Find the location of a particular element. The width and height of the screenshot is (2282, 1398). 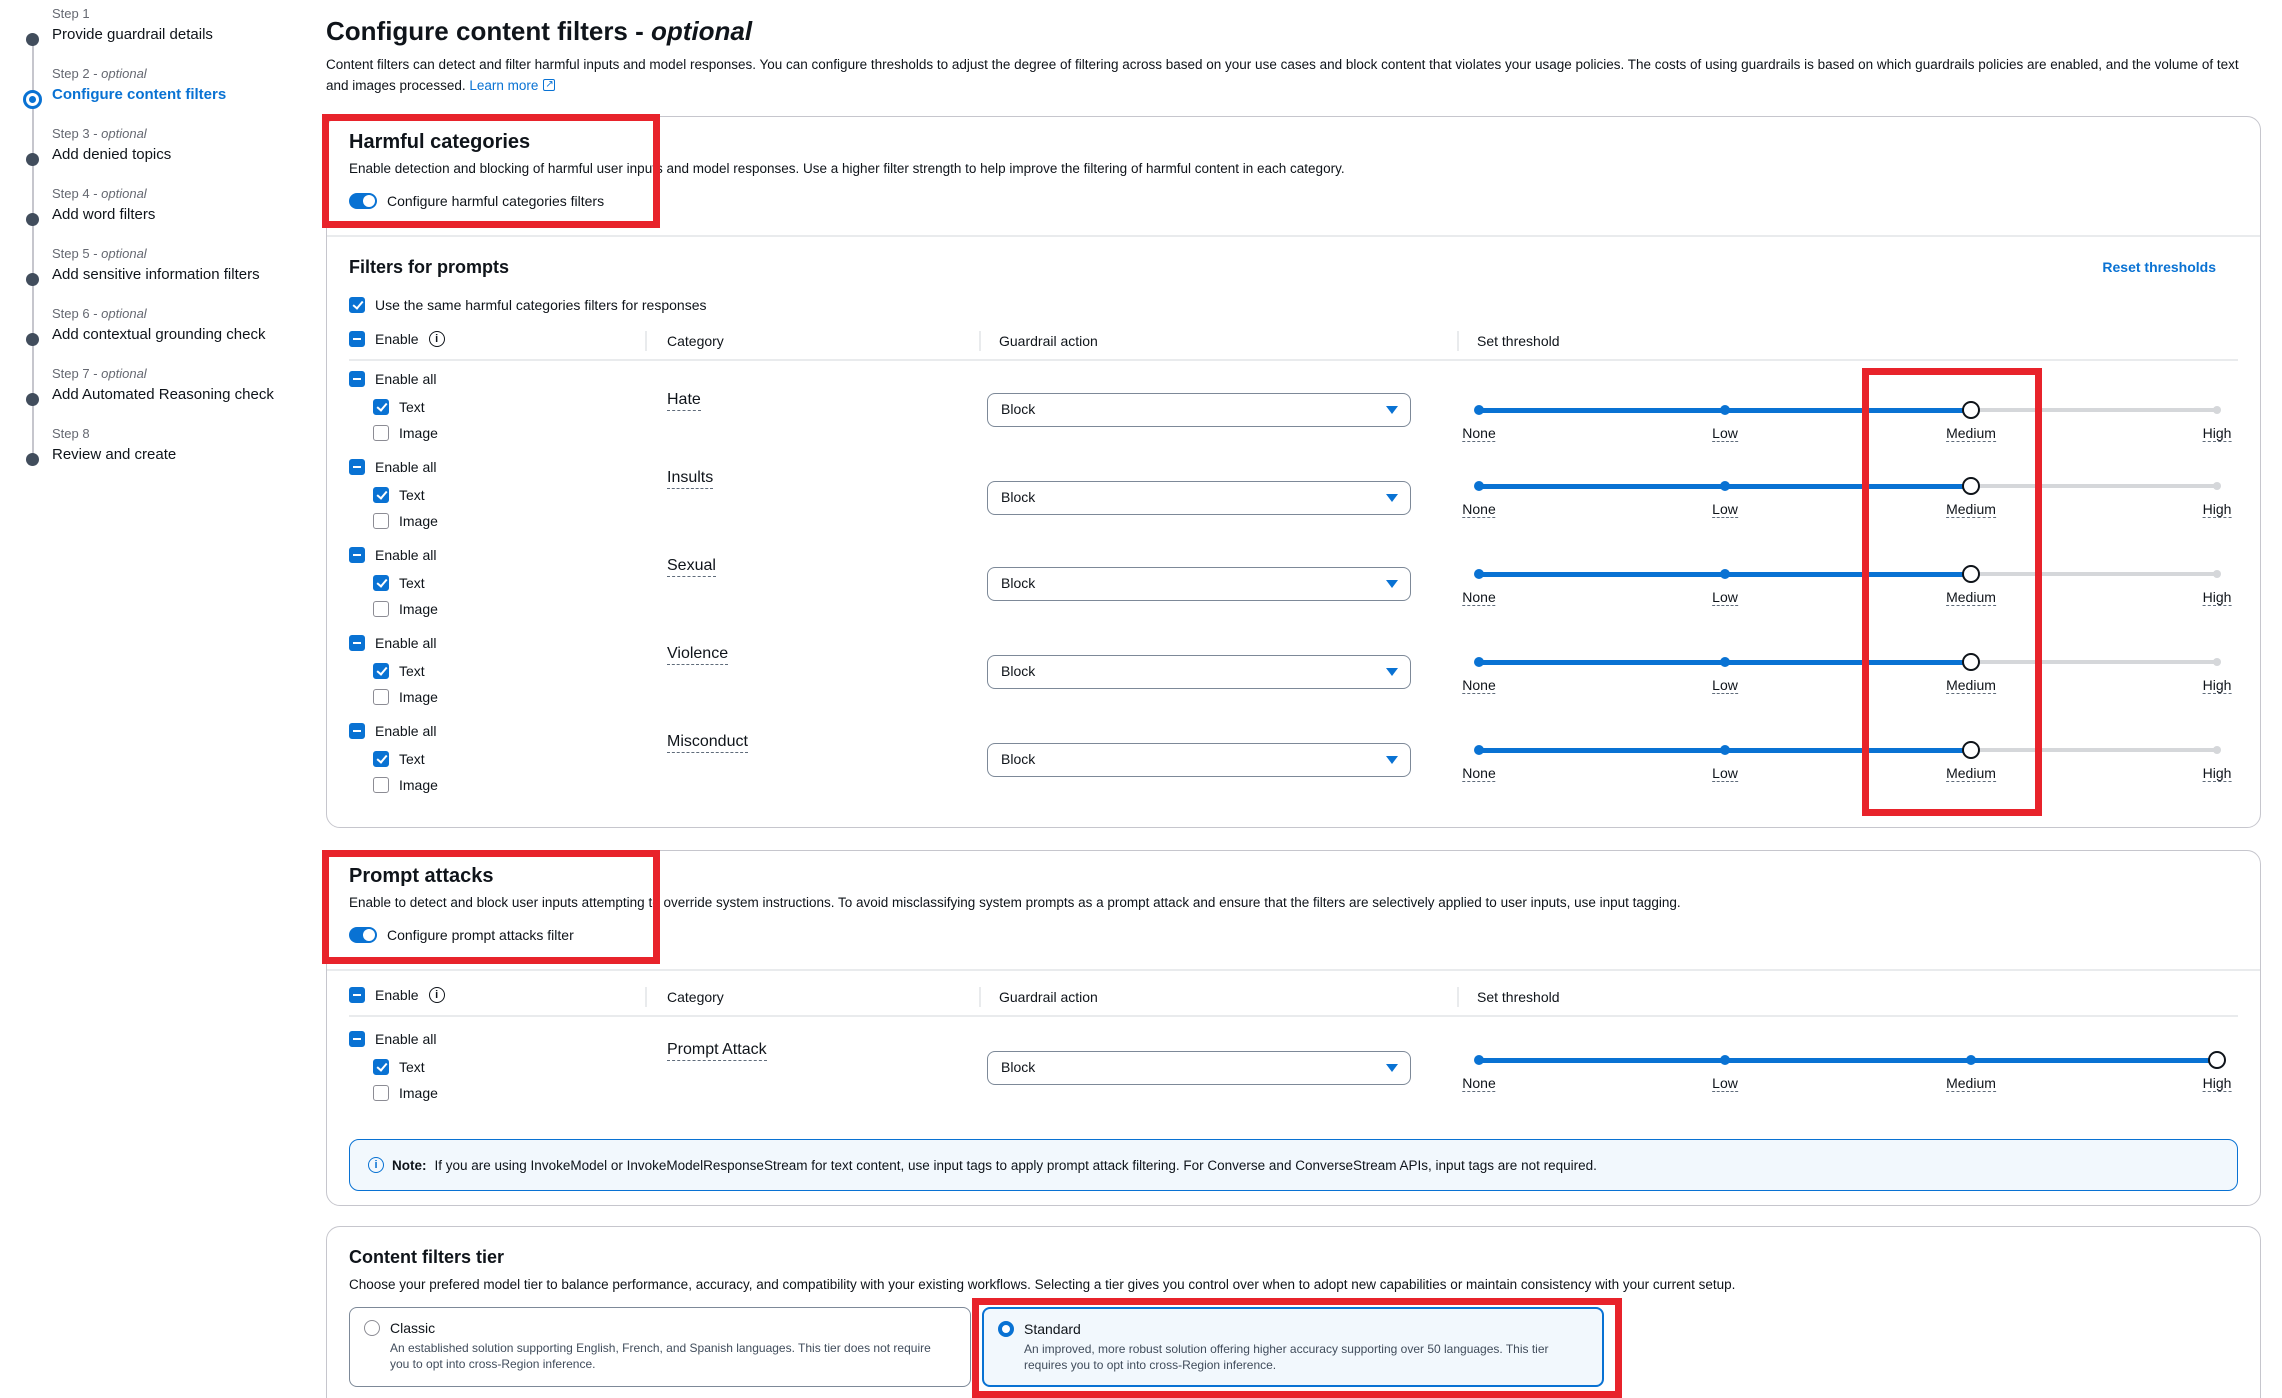

step-name: Review and create is located at coordinates (114, 454).